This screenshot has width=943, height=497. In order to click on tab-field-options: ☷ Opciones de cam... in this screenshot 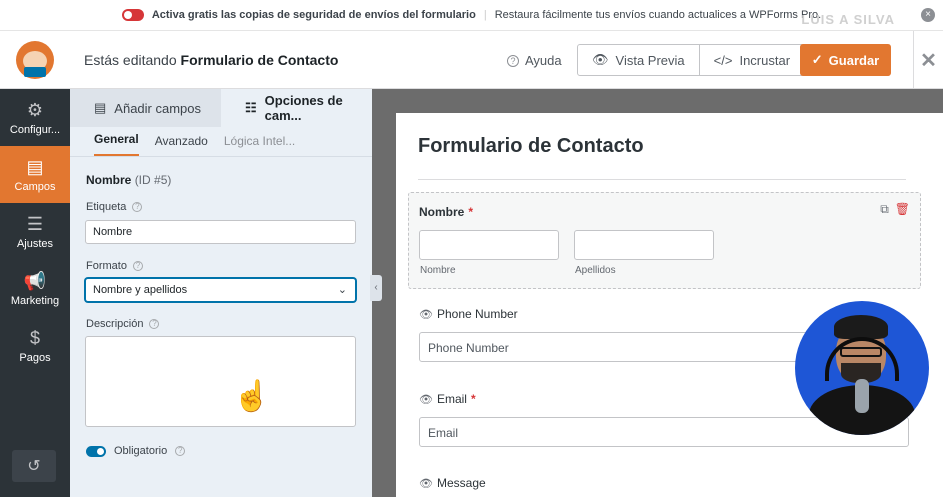, I will do `click(296, 108)`.